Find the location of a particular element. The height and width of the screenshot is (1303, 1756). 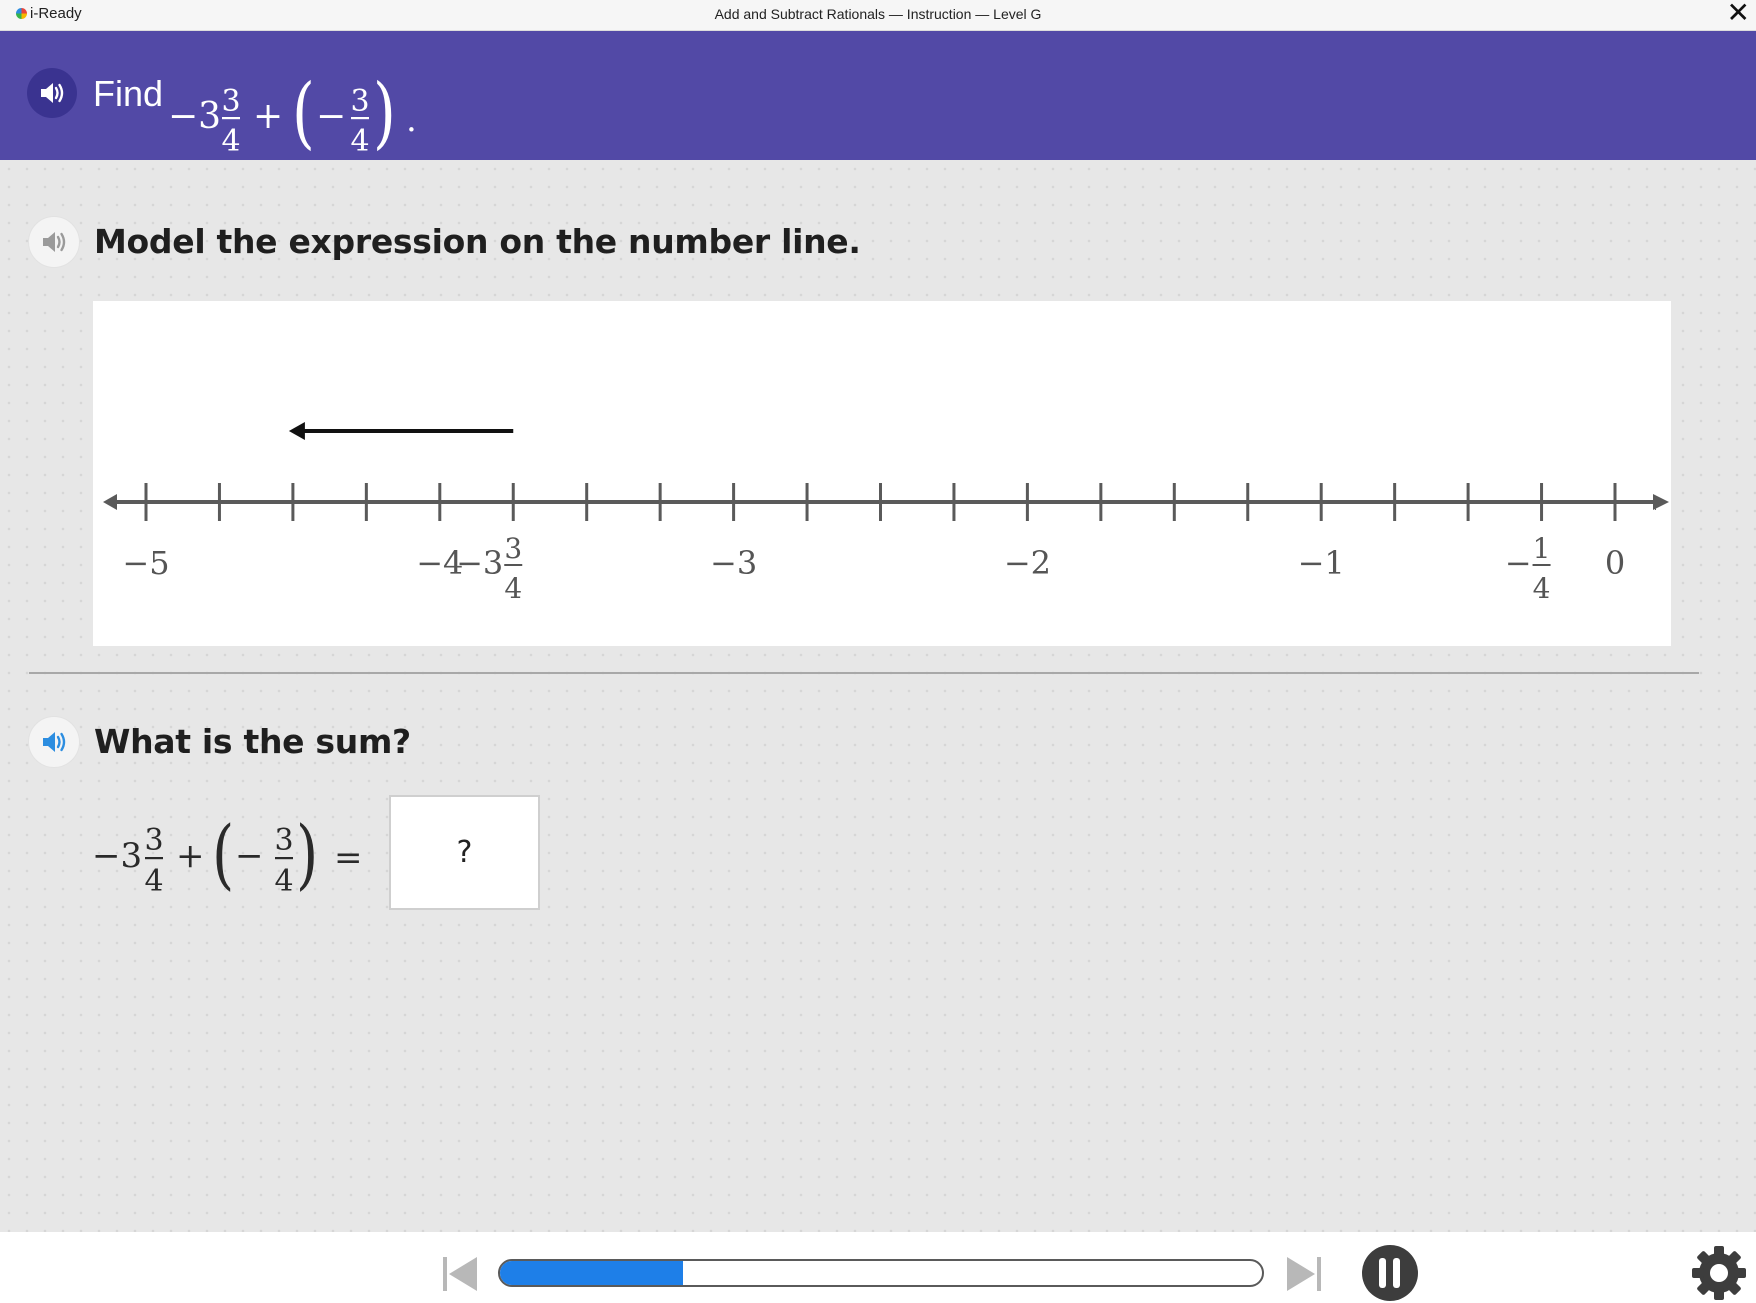

answer-placeholder: ? is located at coordinates (464, 852).